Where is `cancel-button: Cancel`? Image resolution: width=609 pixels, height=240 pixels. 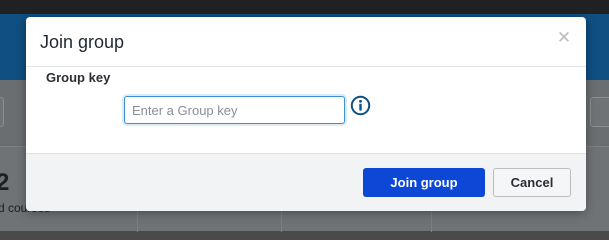 cancel-button: Cancel is located at coordinates (532, 182).